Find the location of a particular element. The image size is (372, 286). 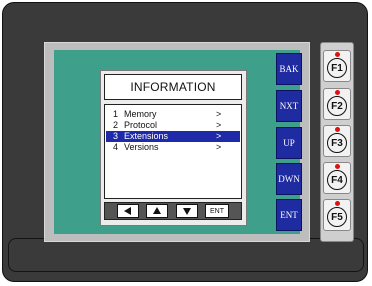

next-button: NXT is located at coordinates (289, 106).